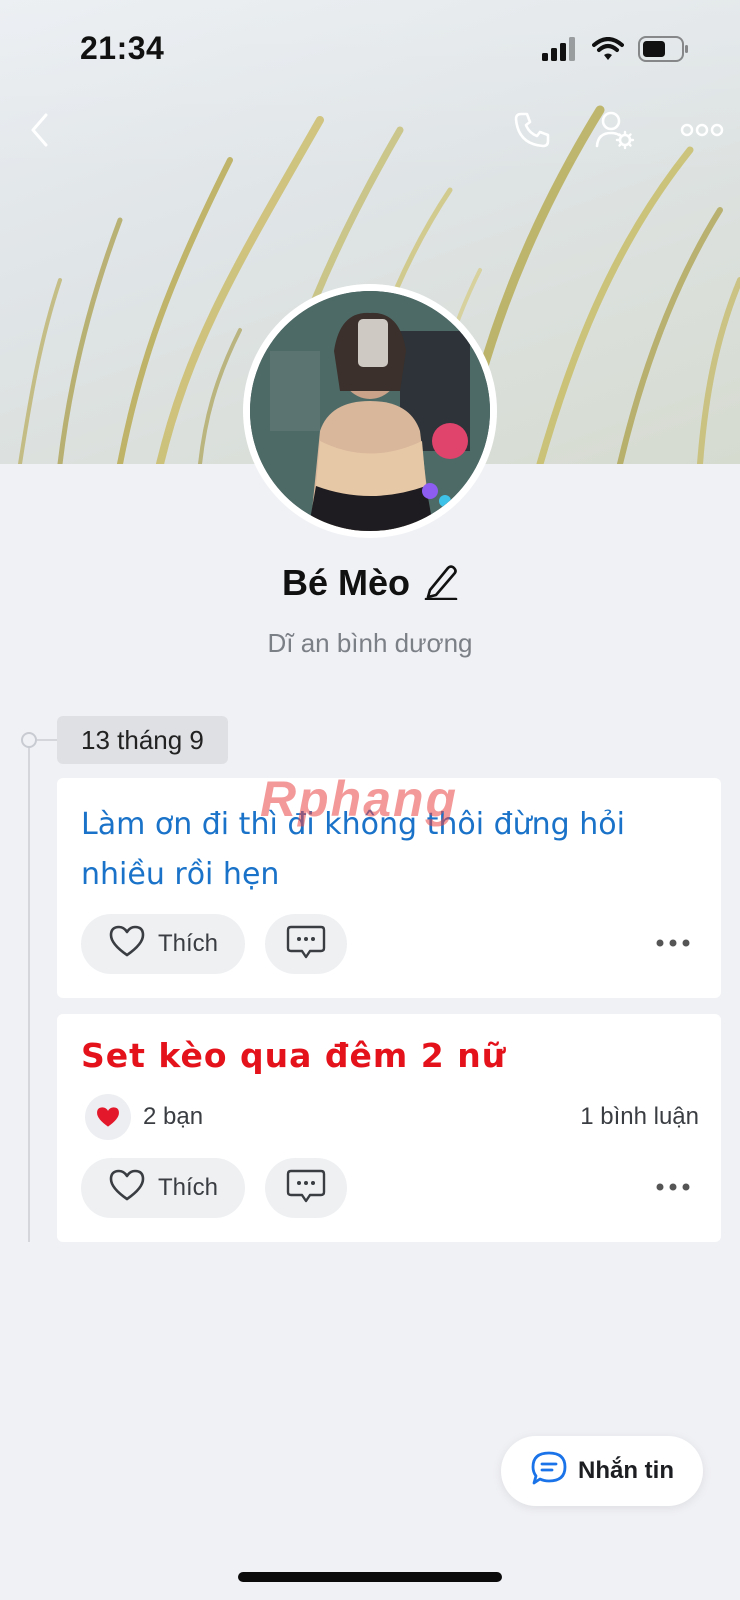 The height and width of the screenshot is (1600, 740). Describe the element at coordinates (294, 1055) in the screenshot. I see `post-text: Set kèo qua đêm 2 nữ` at that location.